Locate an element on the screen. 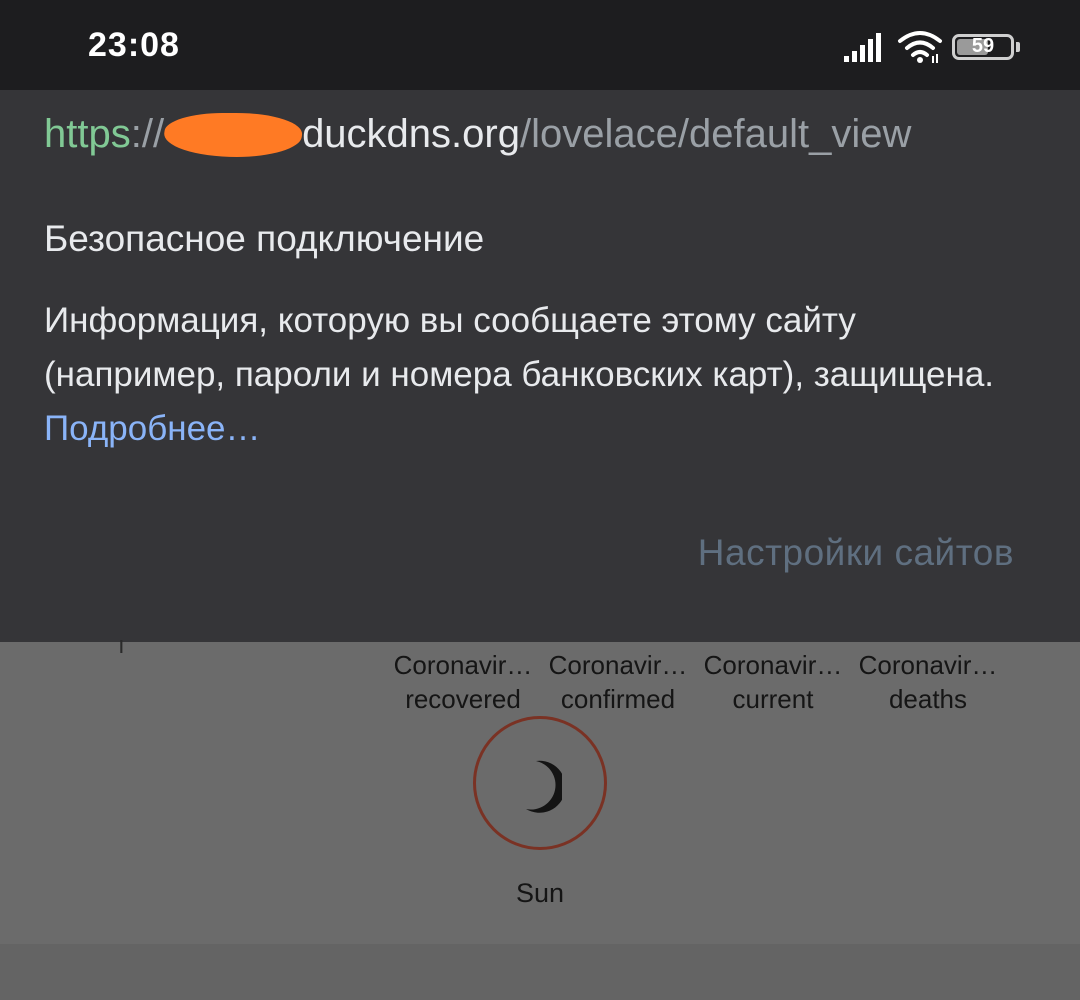 Image resolution: width=1080 pixels, height=1000 pixels. sensor-deaths: Coronavir… deaths is located at coordinates (928, 682).